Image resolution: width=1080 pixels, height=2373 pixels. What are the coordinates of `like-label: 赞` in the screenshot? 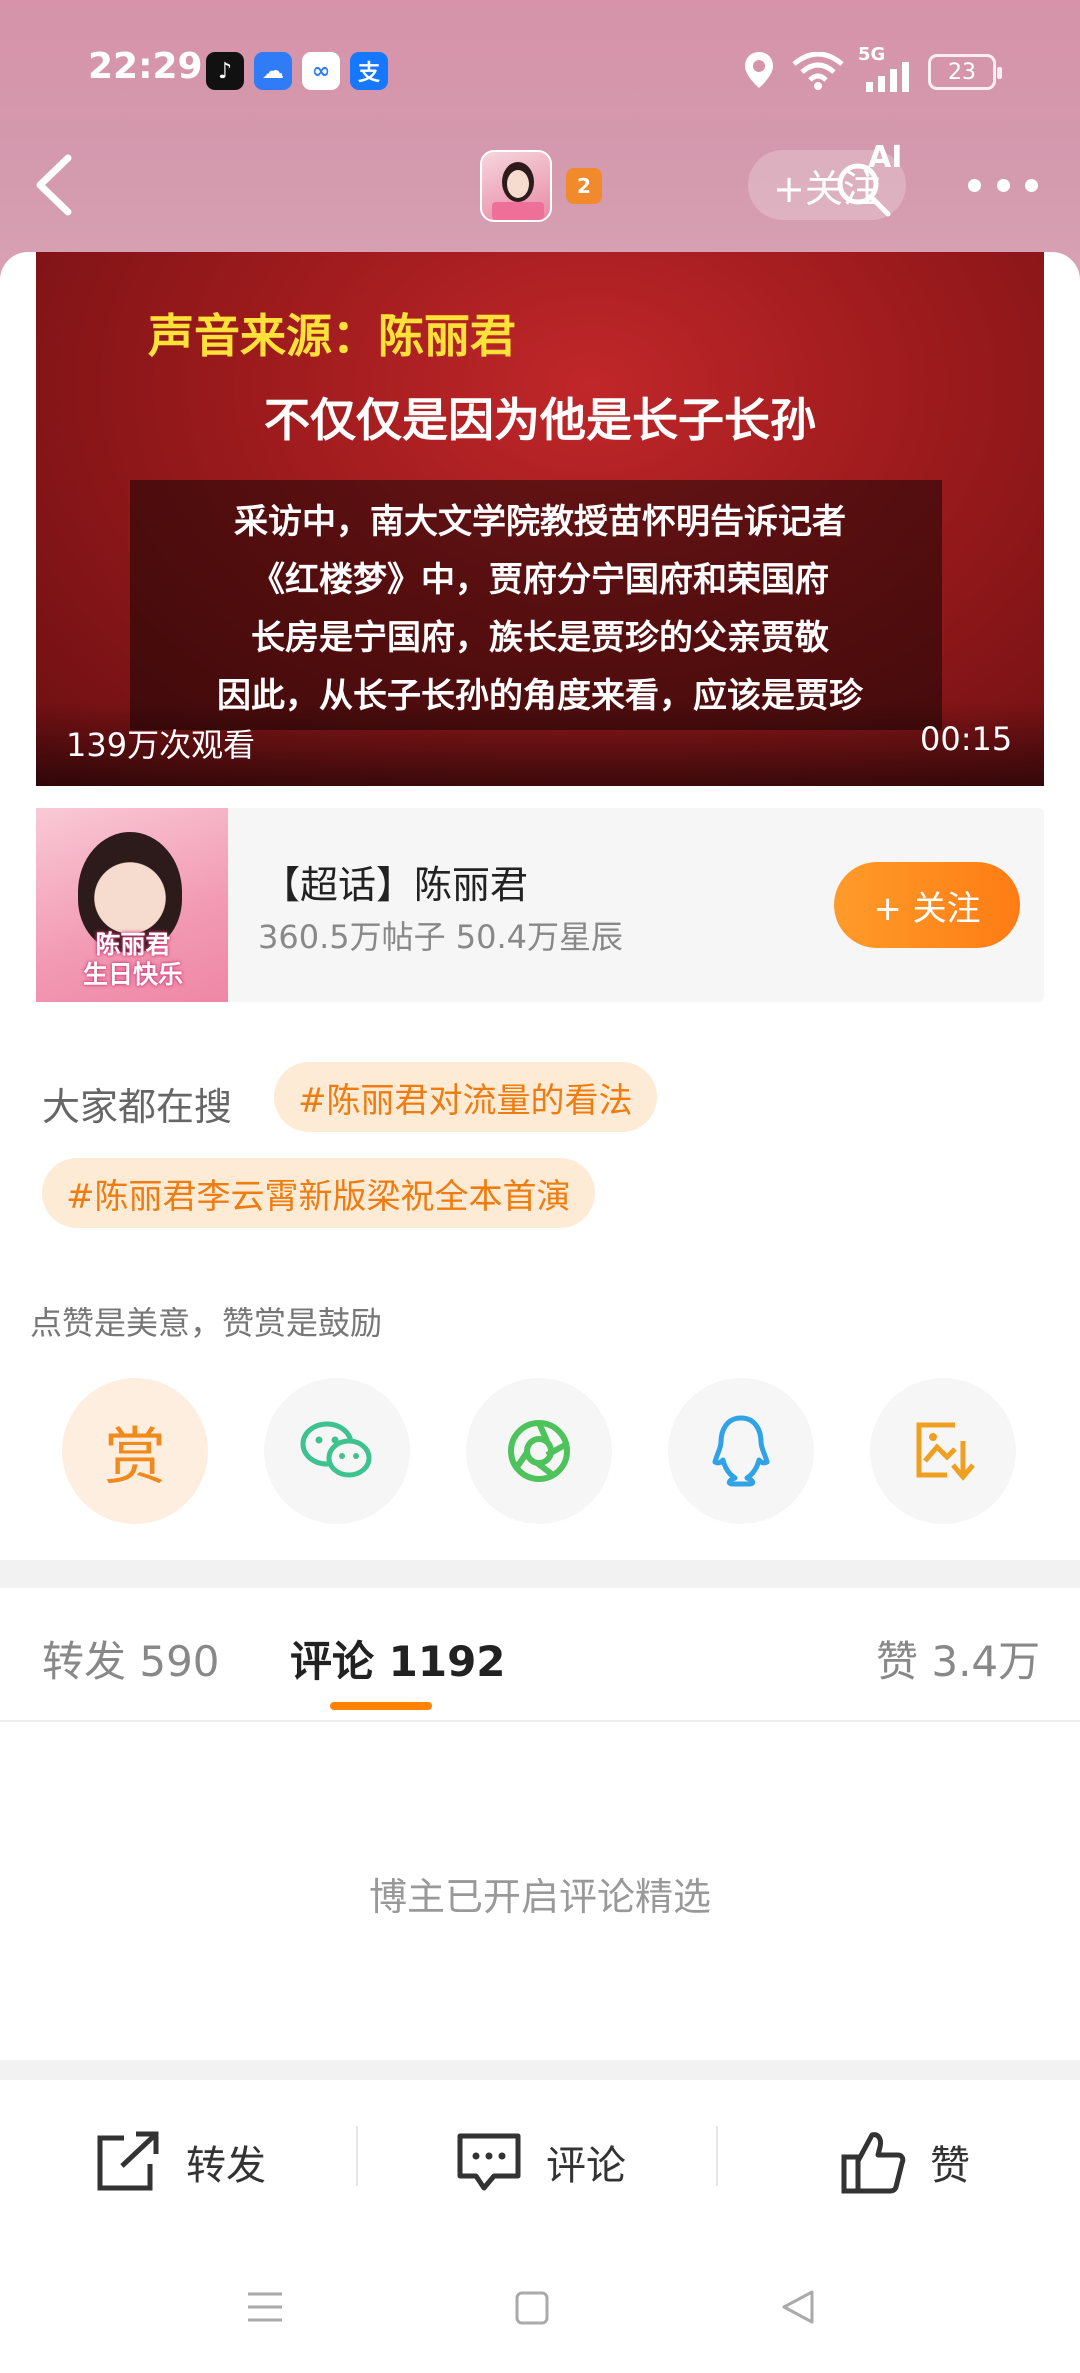 It's located at (950, 2166).